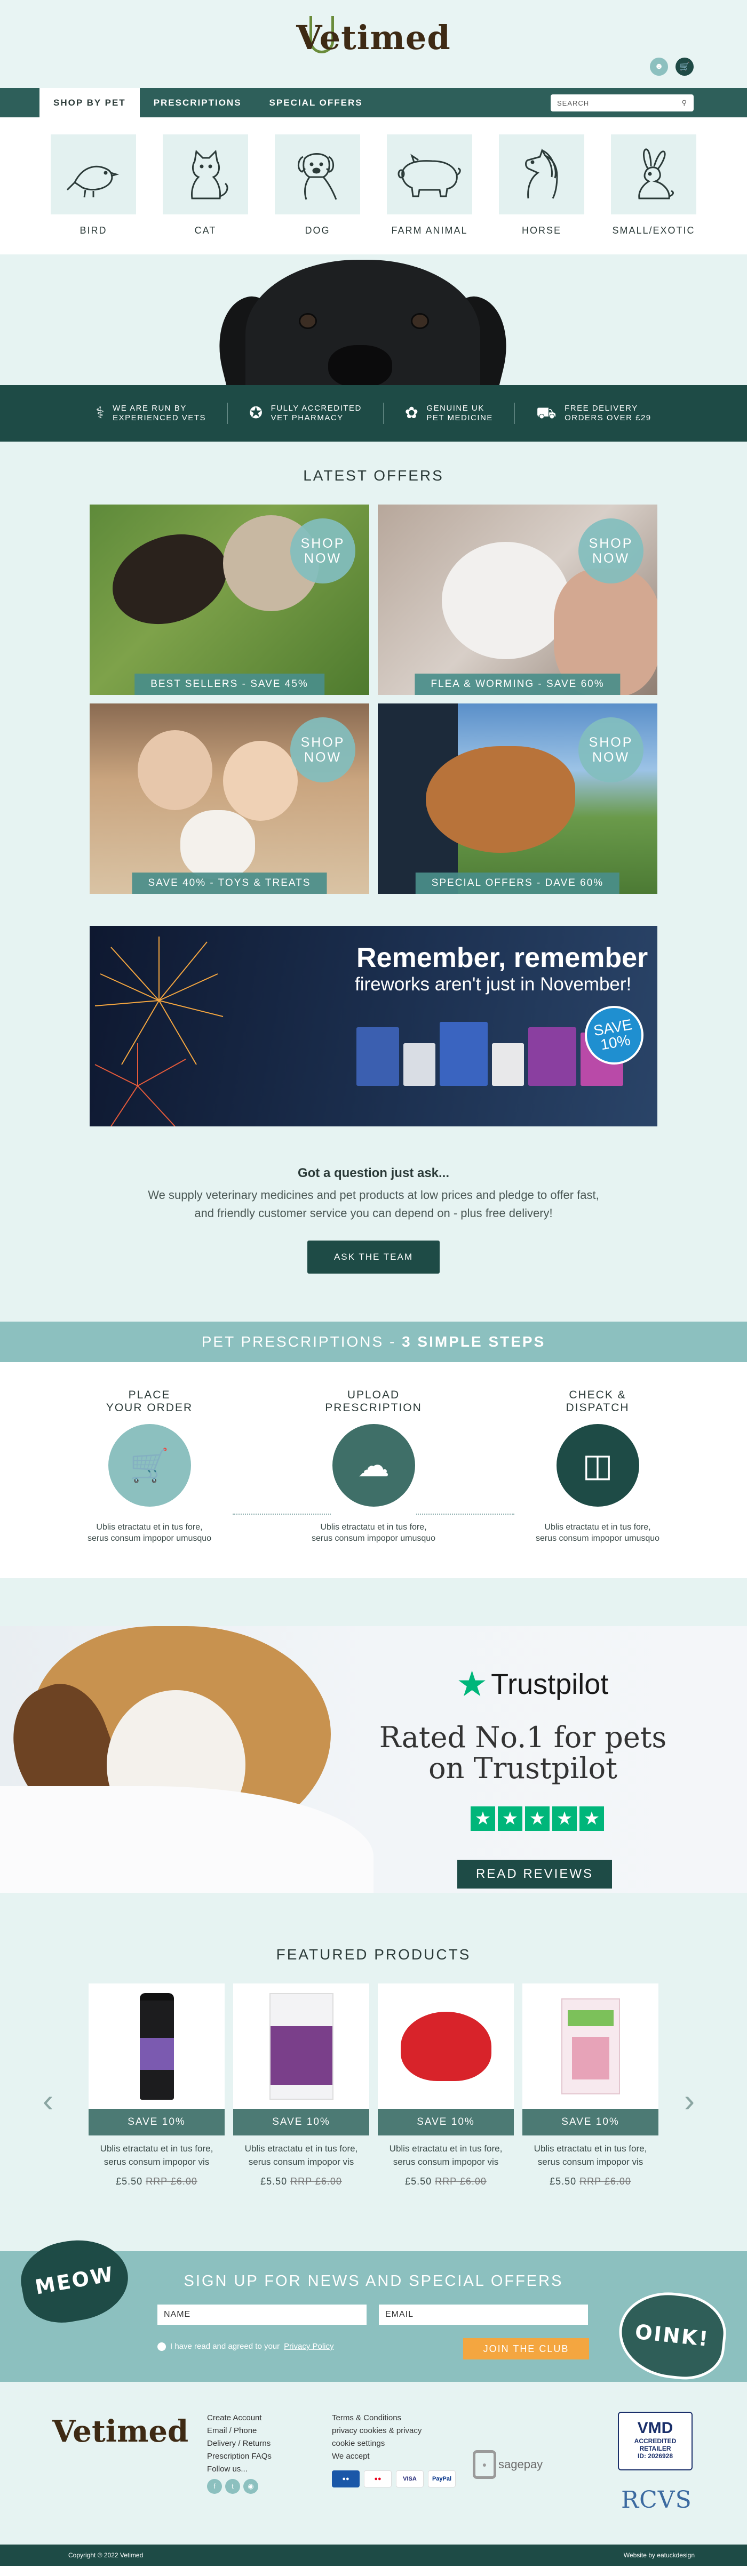  Describe the element at coordinates (205, 194) in the screenshot. I see `pet-category-cat: CAT` at that location.